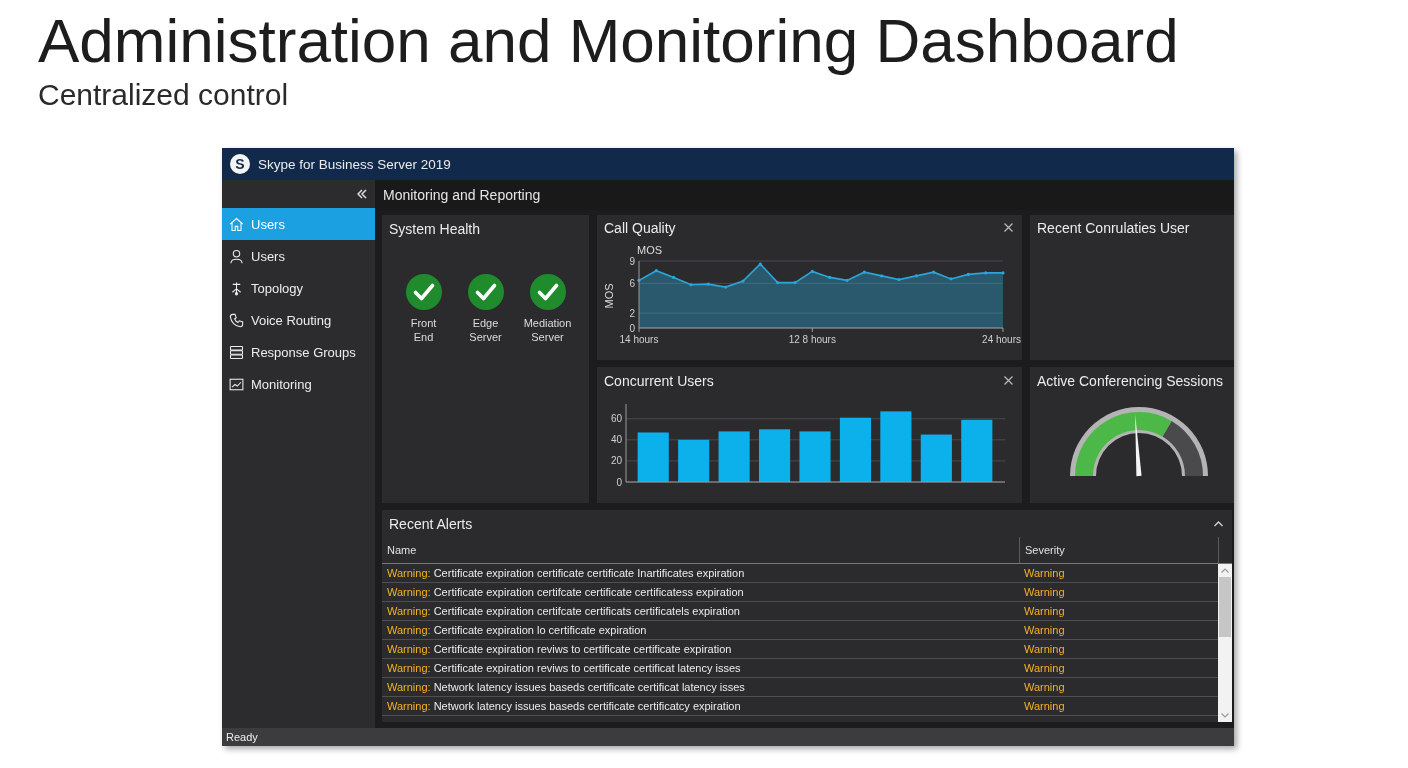  What do you see at coordinates (616, 419) in the screenshot?
I see `axis-tick-label: 60` at bounding box center [616, 419].